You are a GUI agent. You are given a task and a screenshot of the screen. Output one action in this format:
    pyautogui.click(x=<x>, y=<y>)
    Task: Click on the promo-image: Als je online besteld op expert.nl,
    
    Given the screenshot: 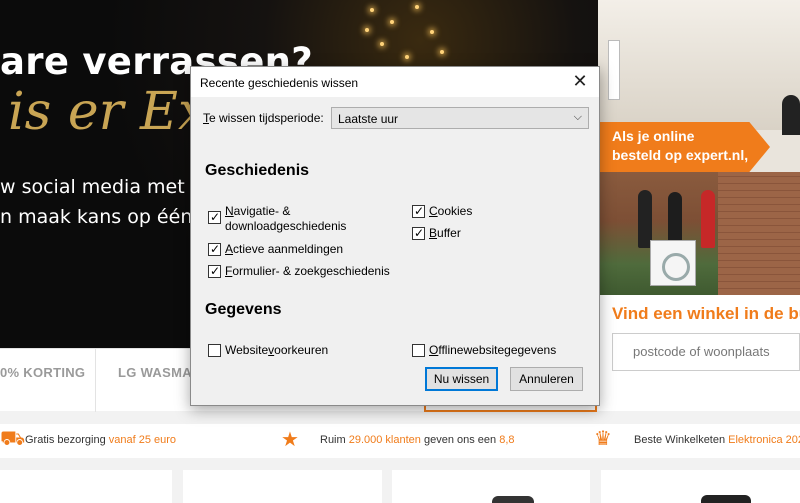 What is the action you would take?
    pyautogui.click(x=699, y=147)
    